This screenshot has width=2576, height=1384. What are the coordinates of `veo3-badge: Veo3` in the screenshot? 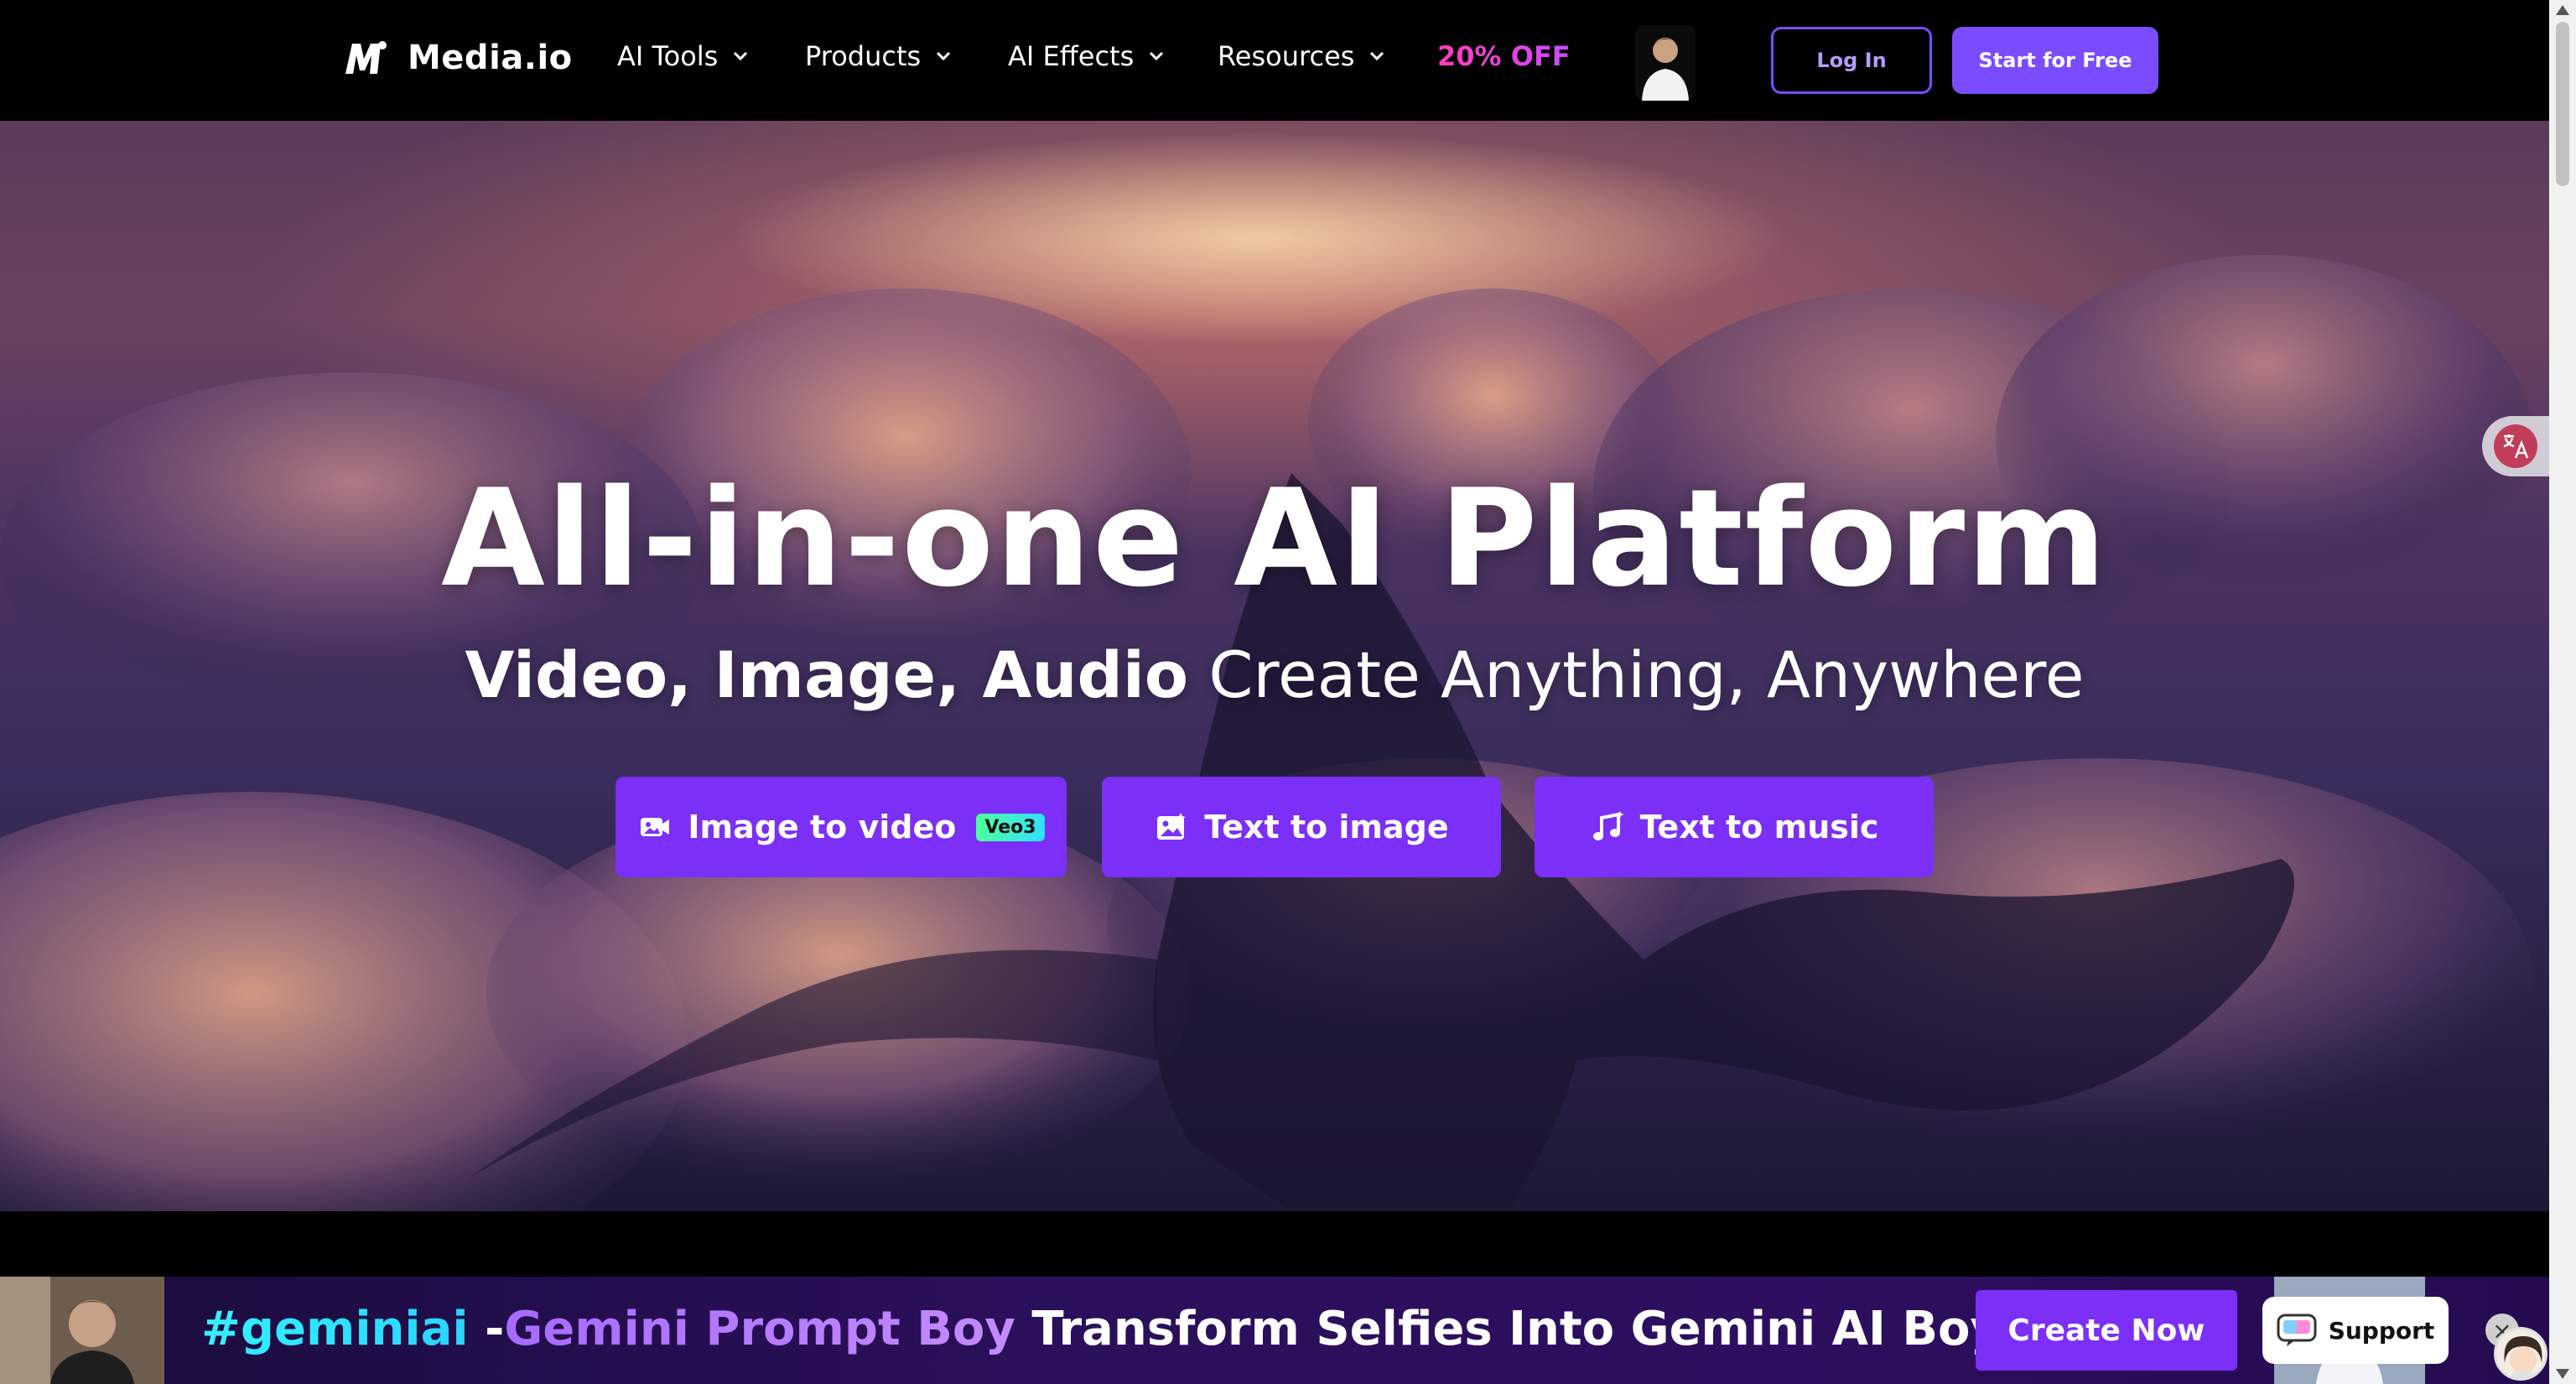 It's located at (1010, 827).